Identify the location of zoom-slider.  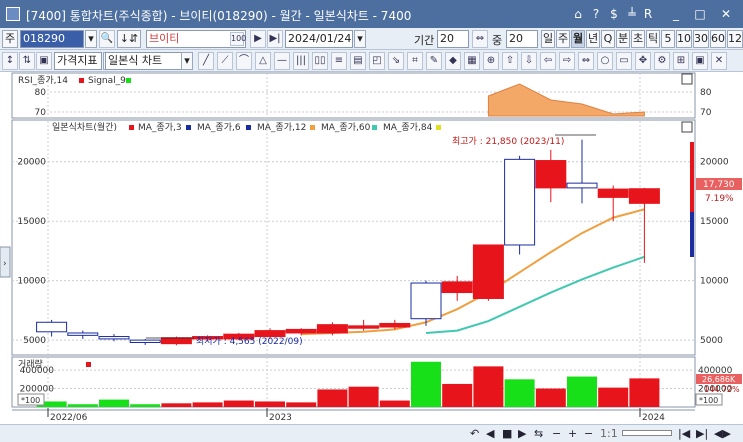
(647, 433).